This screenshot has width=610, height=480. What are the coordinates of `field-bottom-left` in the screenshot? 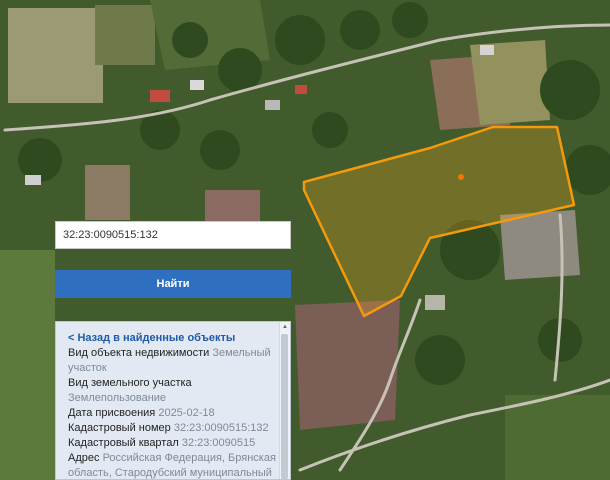 It's located at (27, 365).